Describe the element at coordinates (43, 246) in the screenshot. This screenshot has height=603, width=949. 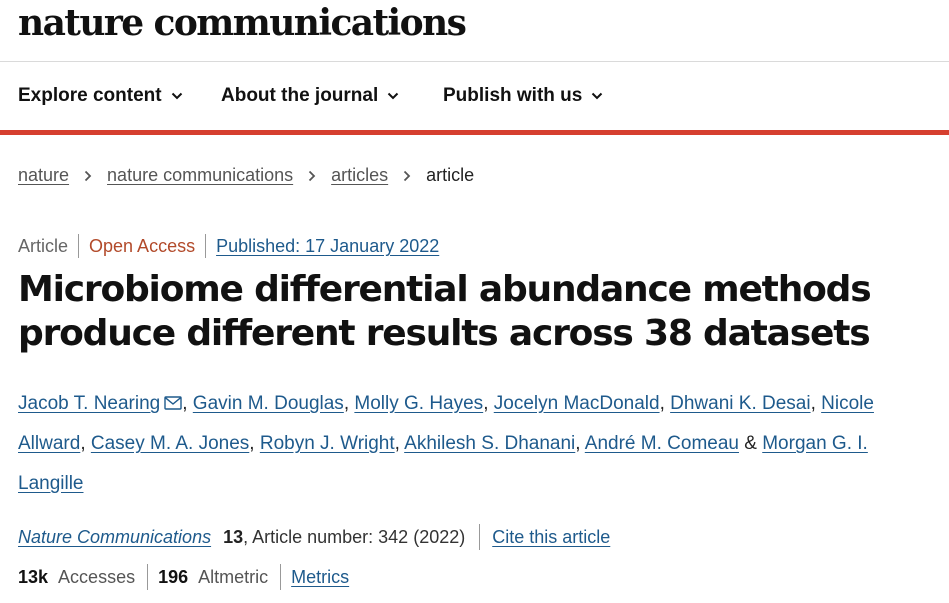
I see `article-type: Article` at that location.